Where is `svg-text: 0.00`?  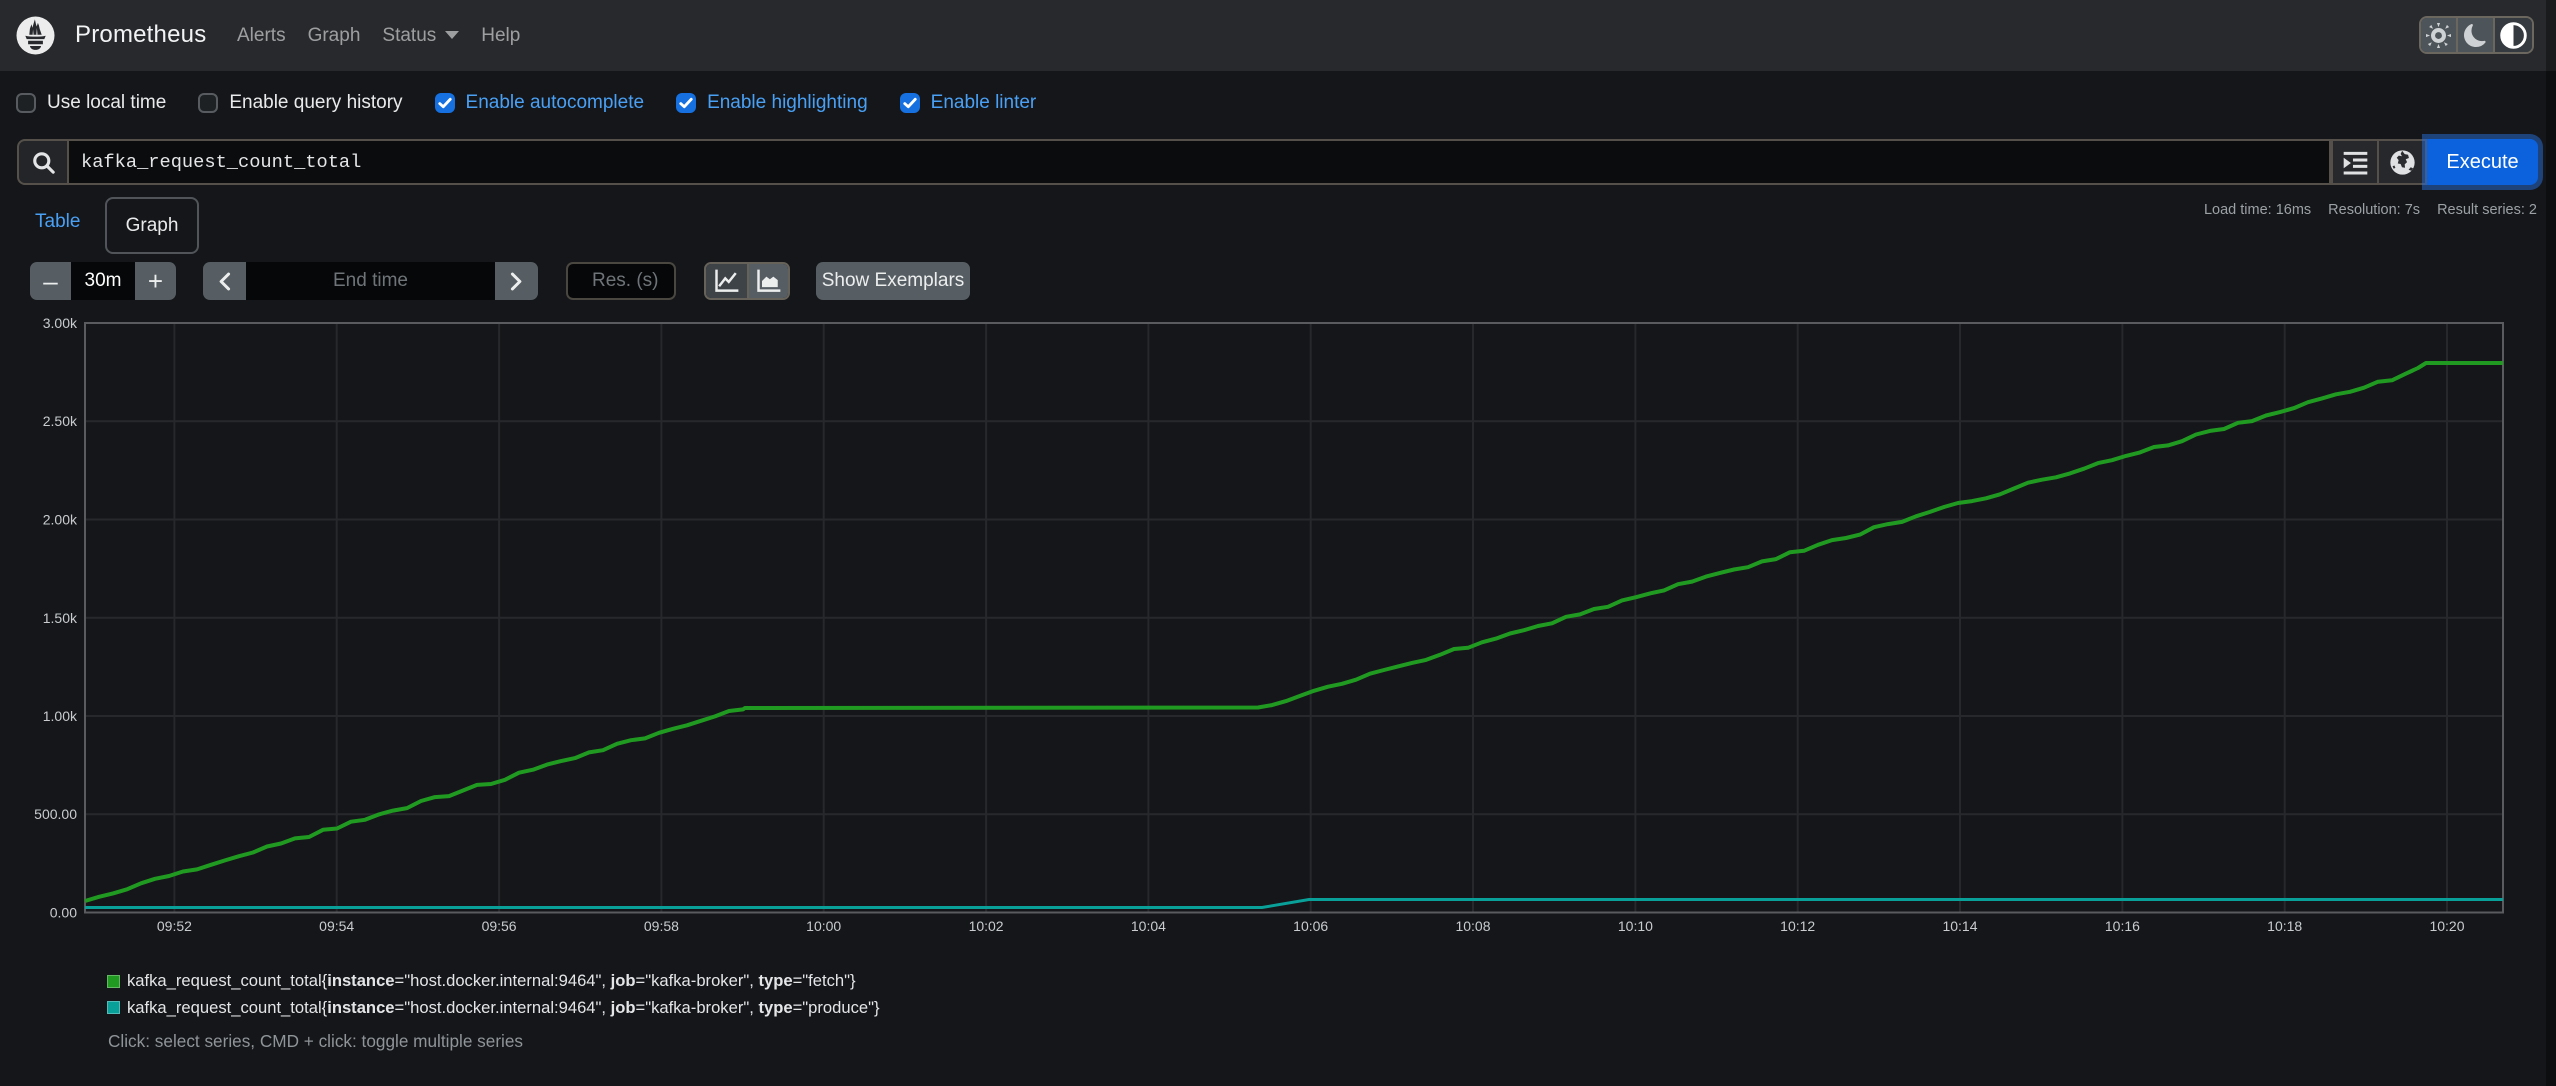 svg-text: 0.00 is located at coordinates (63, 913).